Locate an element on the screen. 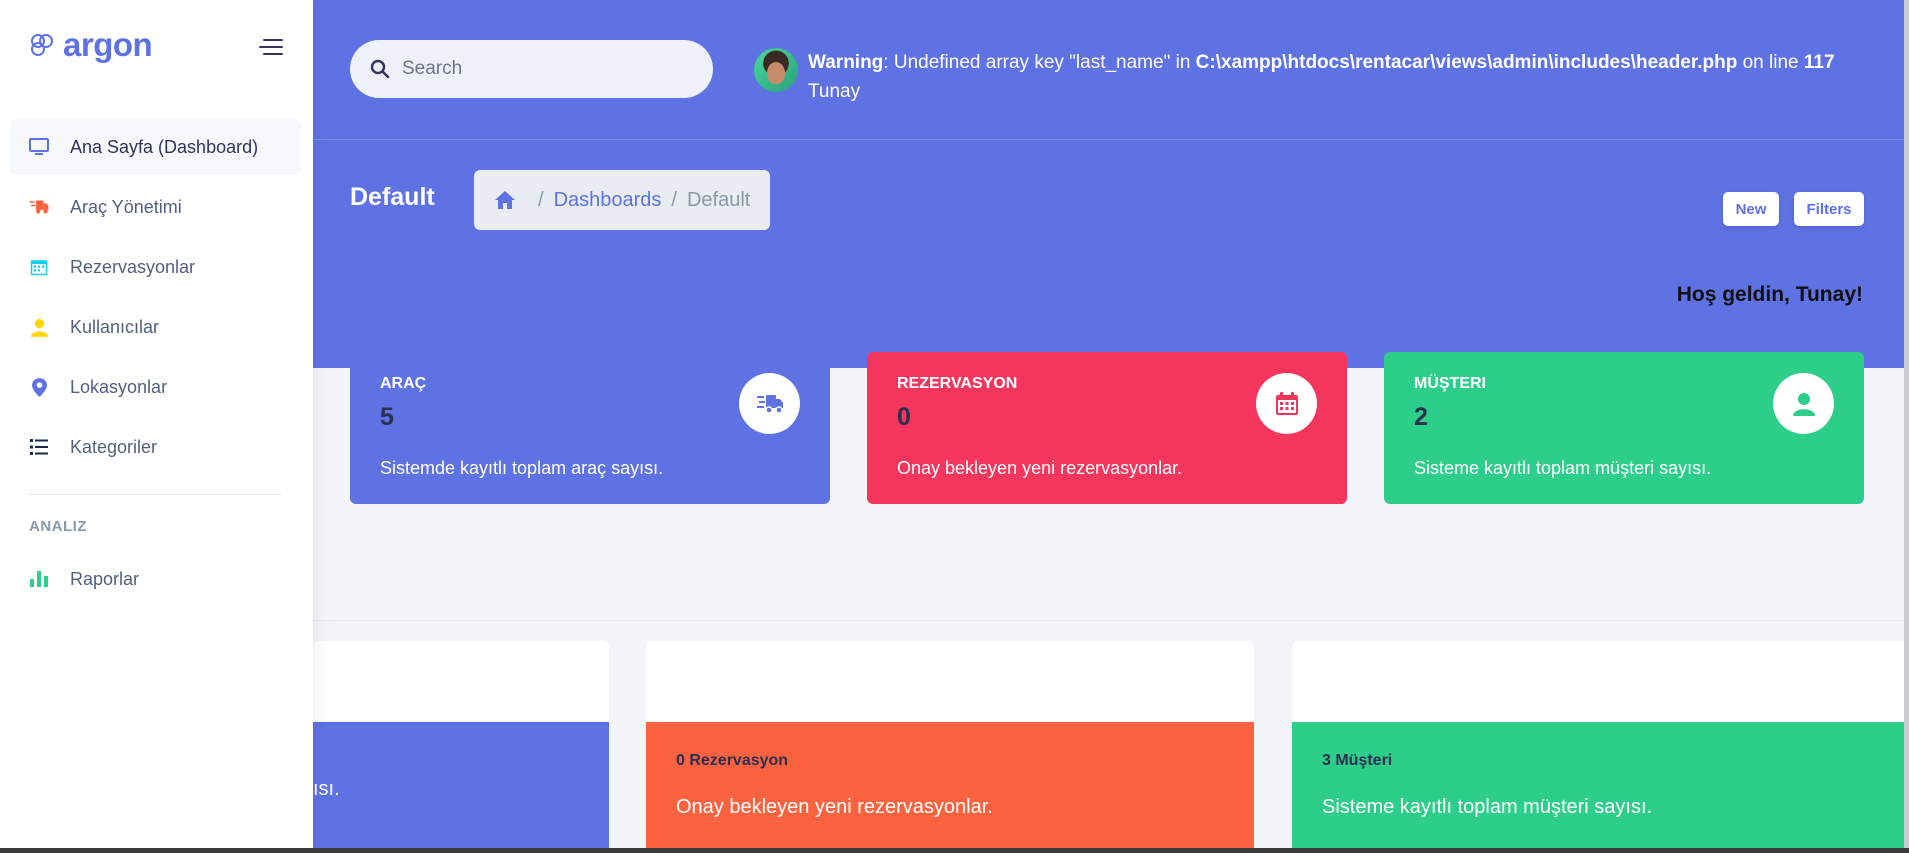  summary-count: 3 Müşteri is located at coordinates (1357, 760).